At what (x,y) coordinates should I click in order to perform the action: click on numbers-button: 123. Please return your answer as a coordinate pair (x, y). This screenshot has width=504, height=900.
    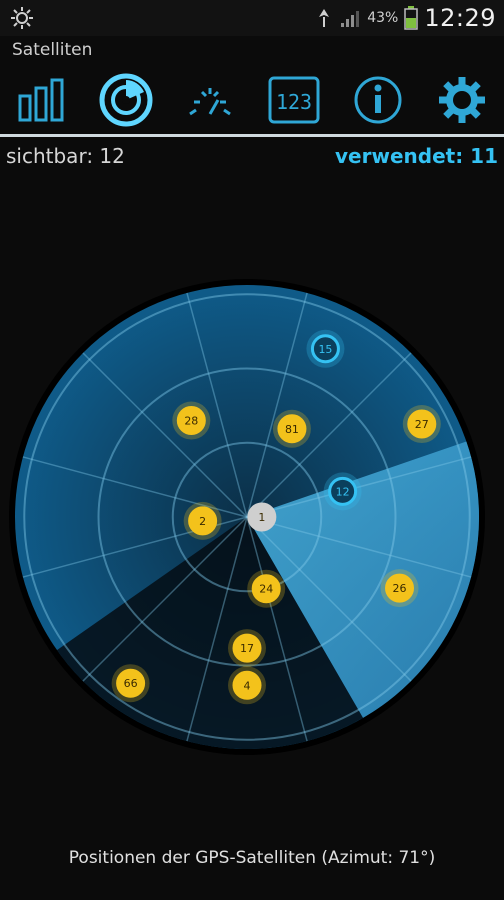
    Looking at the image, I should click on (294, 100).